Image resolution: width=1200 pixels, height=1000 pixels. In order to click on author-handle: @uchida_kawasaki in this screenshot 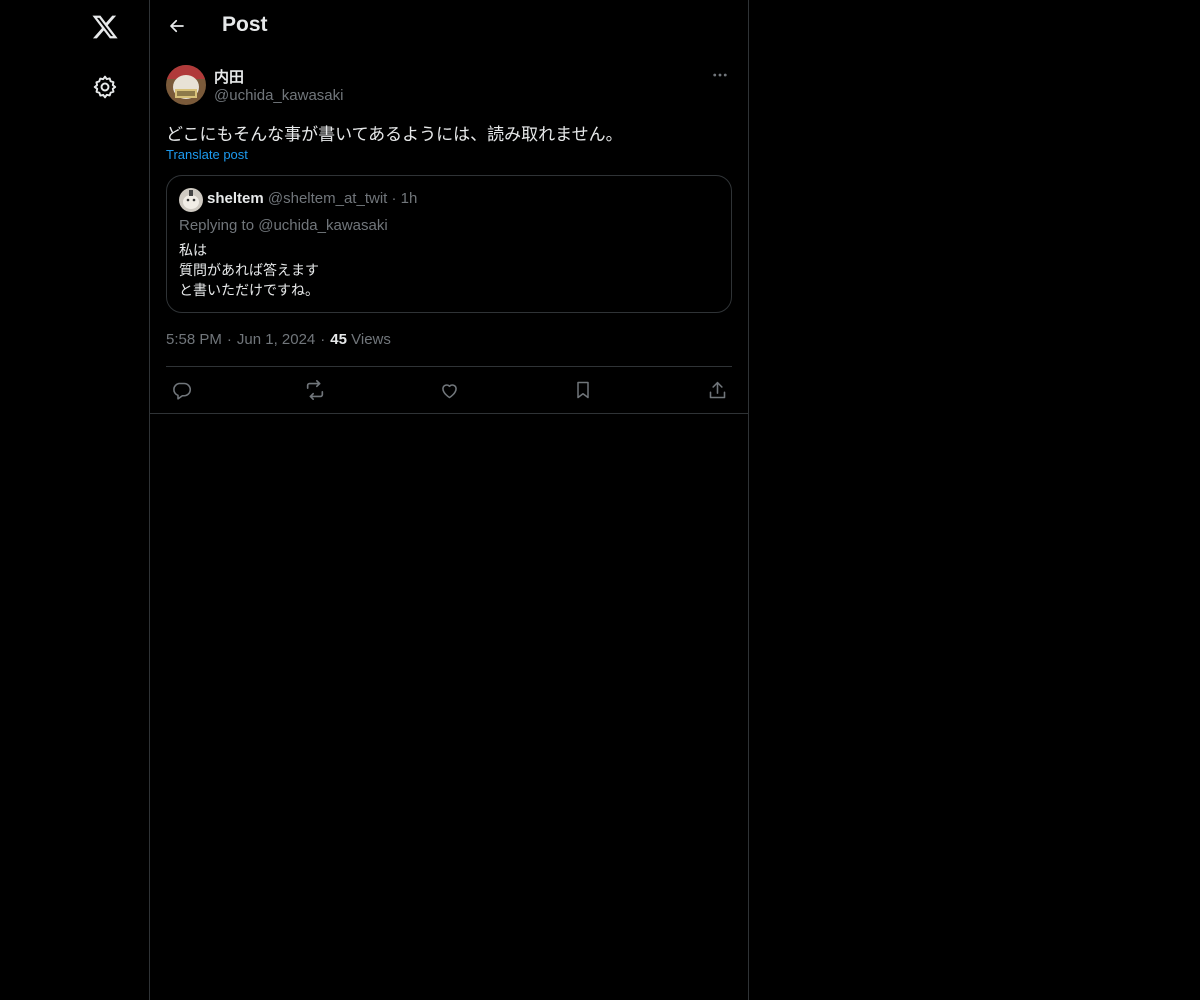, I will do `click(278, 95)`.